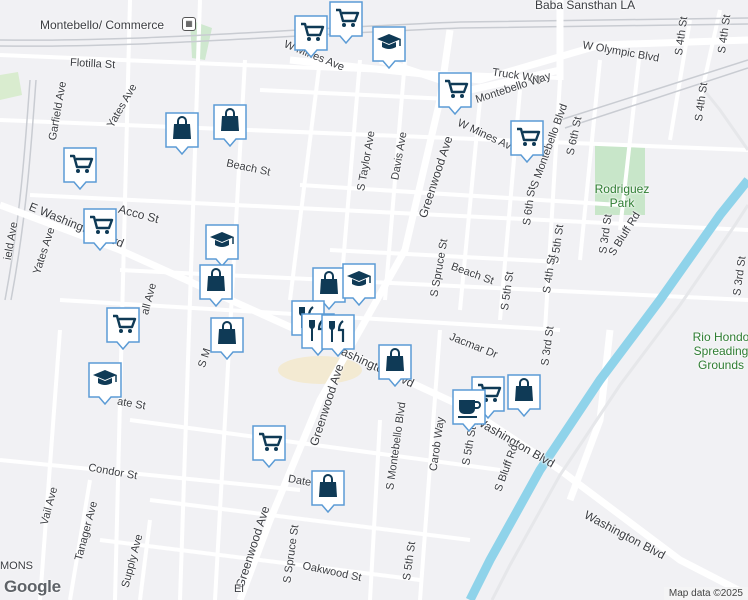 This screenshot has height=600, width=748. I want to click on restaurant-icon, so click(338, 335).